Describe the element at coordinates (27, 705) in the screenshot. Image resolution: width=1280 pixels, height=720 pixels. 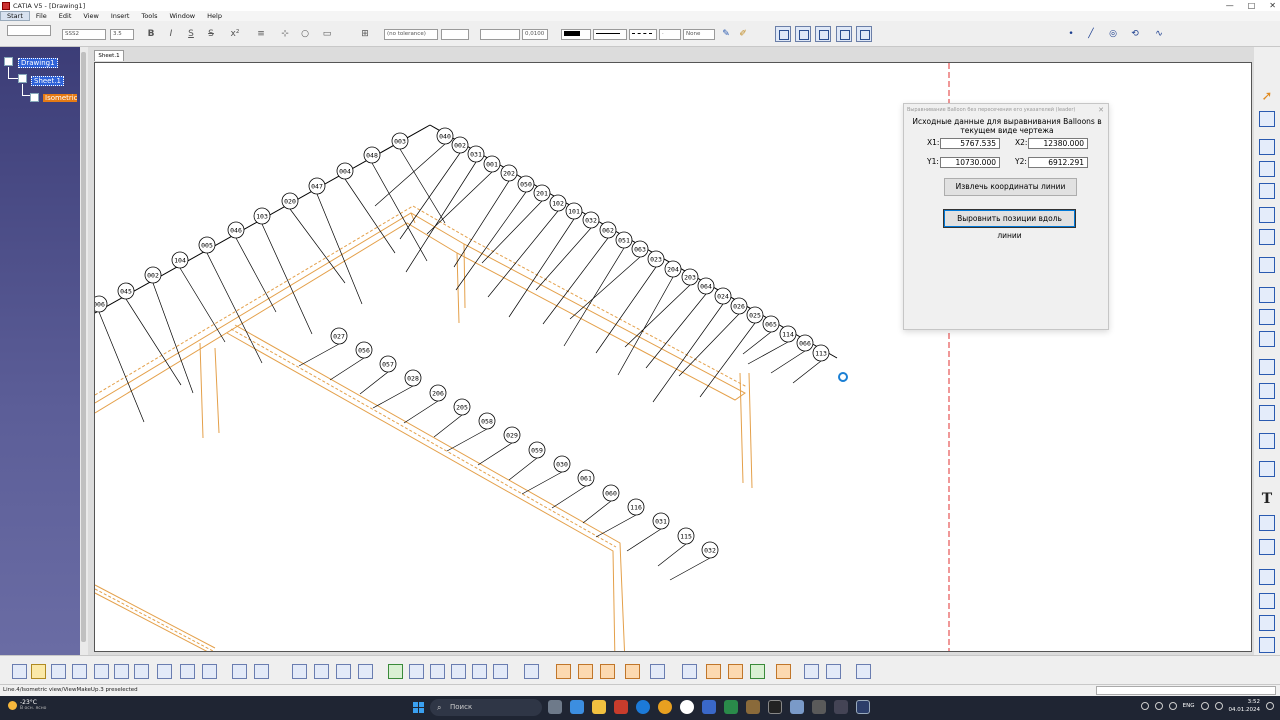
I see `weather-widget: -23°C В осн. ясно` at that location.